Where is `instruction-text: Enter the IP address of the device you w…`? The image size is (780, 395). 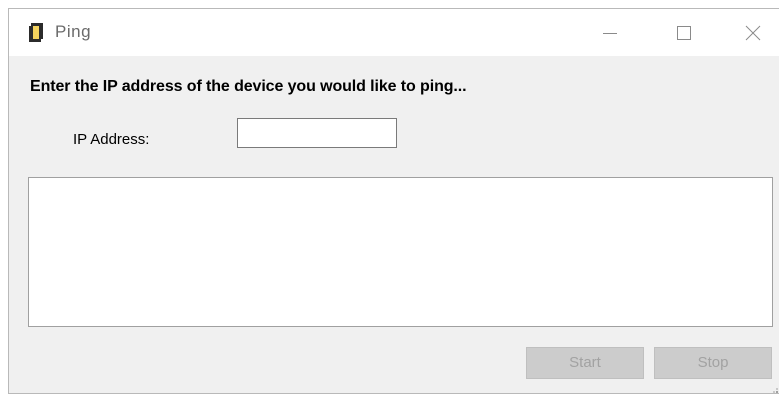
instruction-text: Enter the IP address of the device you w… is located at coordinates (248, 86).